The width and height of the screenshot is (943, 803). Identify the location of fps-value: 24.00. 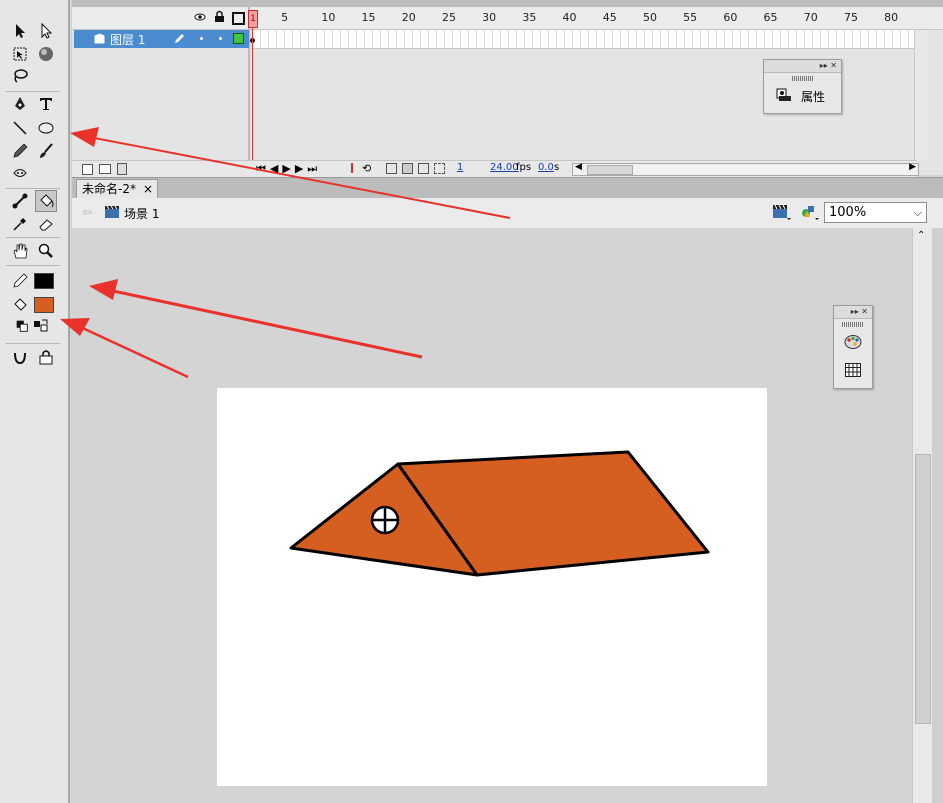
(504, 167).